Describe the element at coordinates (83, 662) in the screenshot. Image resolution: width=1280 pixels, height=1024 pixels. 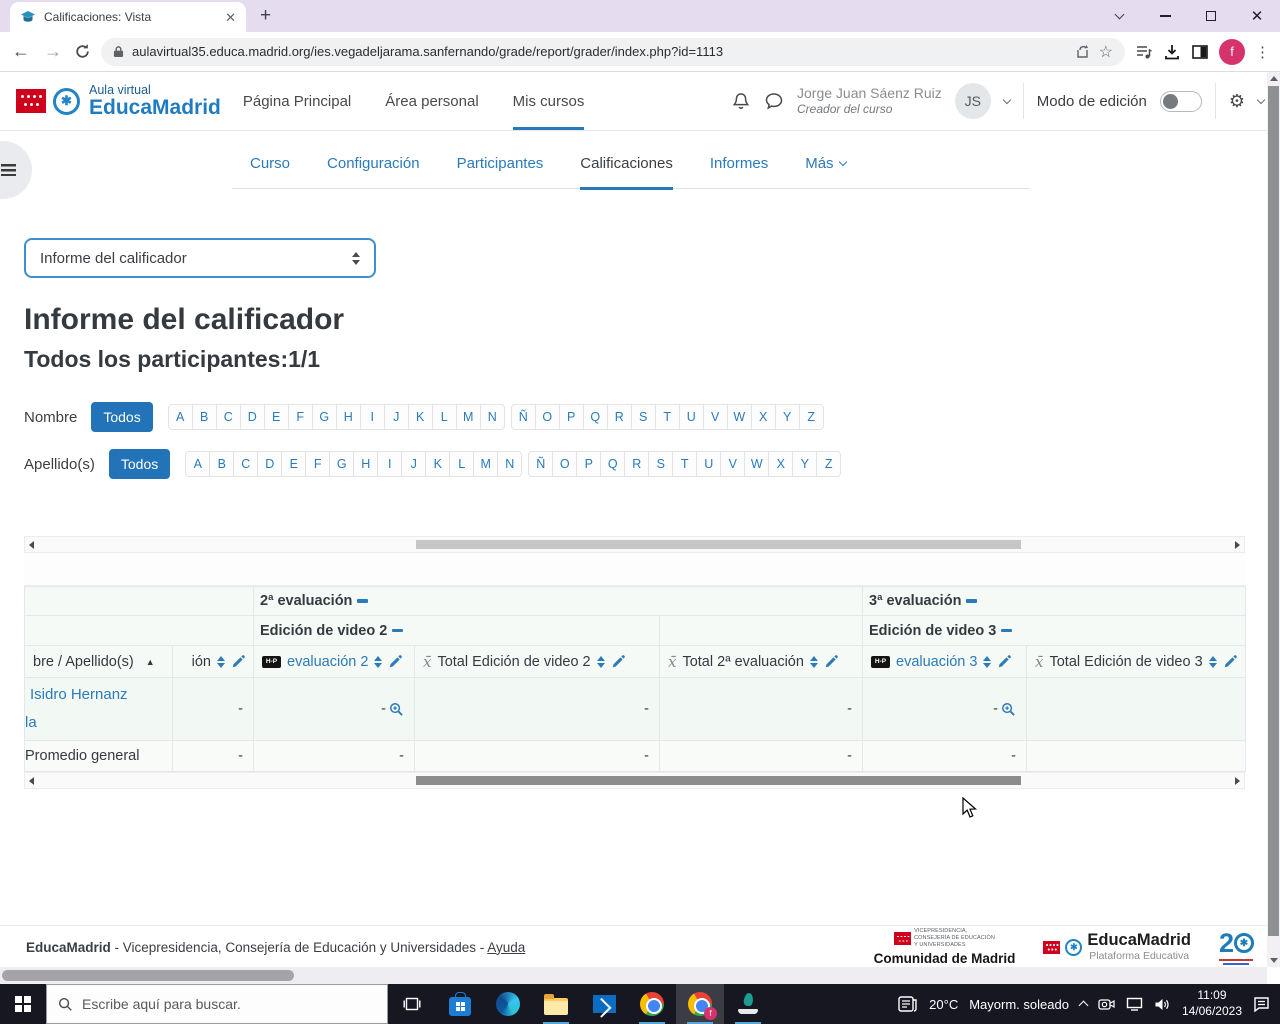
I see `column-label: bre / Apellido(s)` at that location.